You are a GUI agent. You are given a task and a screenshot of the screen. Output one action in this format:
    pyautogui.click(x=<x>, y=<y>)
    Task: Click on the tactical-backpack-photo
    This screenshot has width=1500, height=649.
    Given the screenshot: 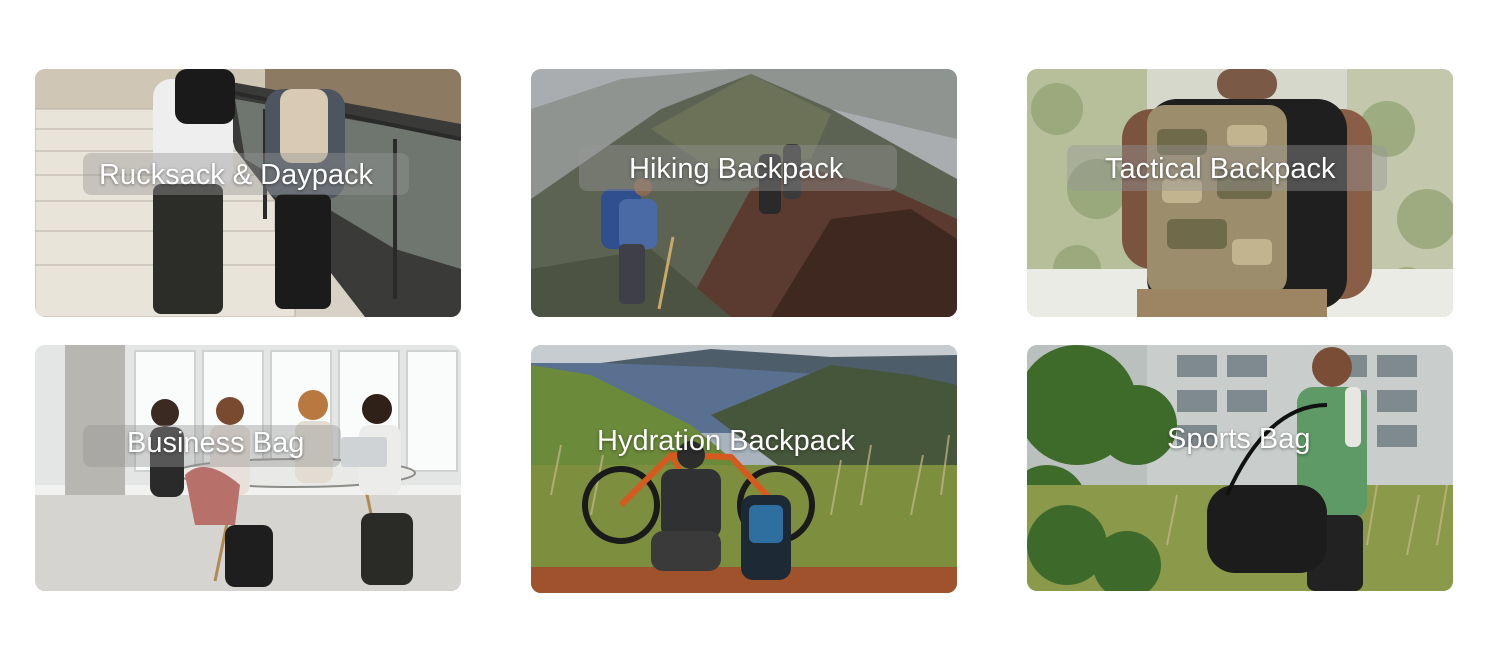 What is the action you would take?
    pyautogui.click(x=1240, y=193)
    